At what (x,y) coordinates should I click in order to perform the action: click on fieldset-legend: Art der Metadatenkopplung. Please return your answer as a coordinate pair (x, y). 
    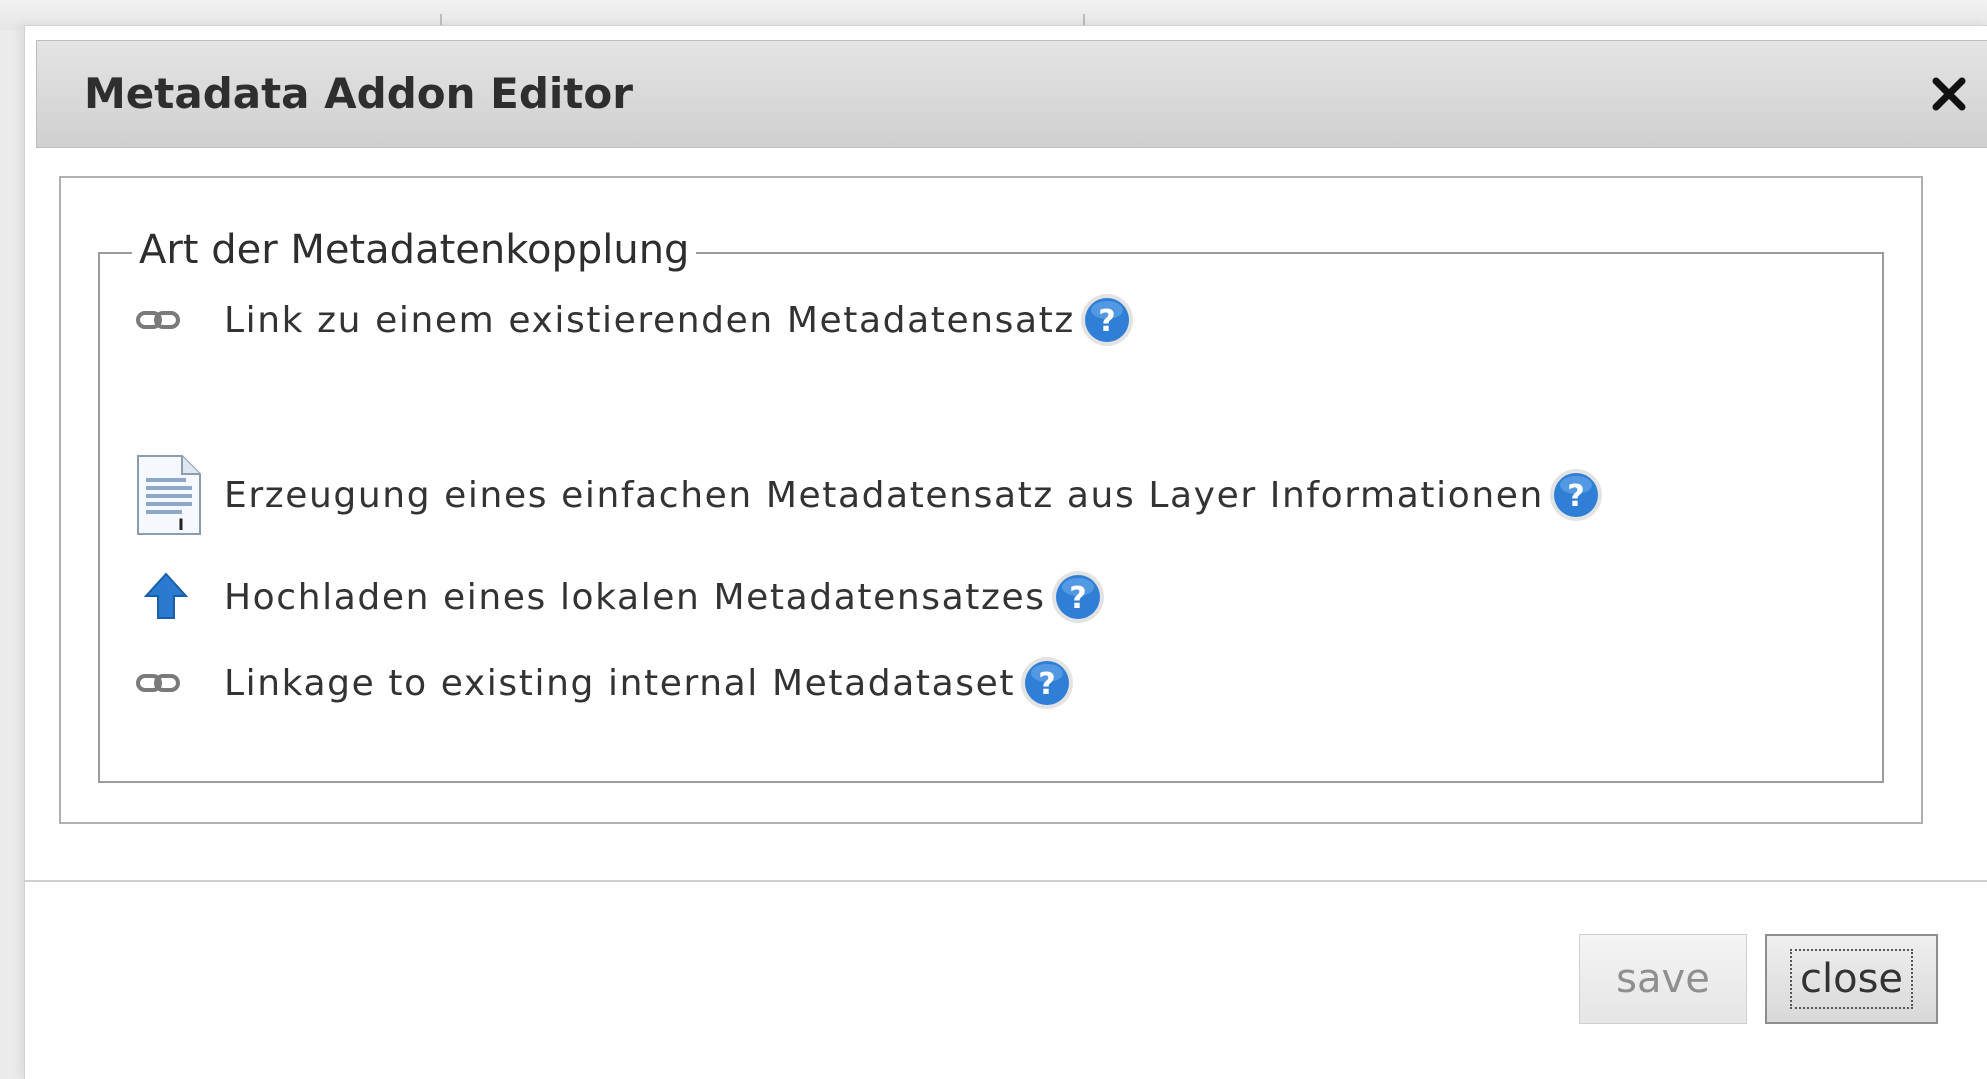
    Looking at the image, I should click on (414, 250).